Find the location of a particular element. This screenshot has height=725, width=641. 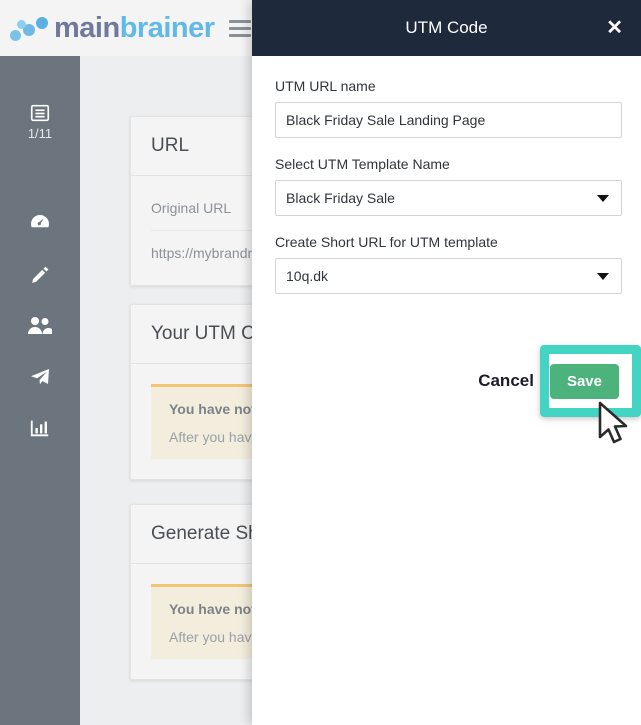

logo-dots-icon is located at coordinates (32, 28).